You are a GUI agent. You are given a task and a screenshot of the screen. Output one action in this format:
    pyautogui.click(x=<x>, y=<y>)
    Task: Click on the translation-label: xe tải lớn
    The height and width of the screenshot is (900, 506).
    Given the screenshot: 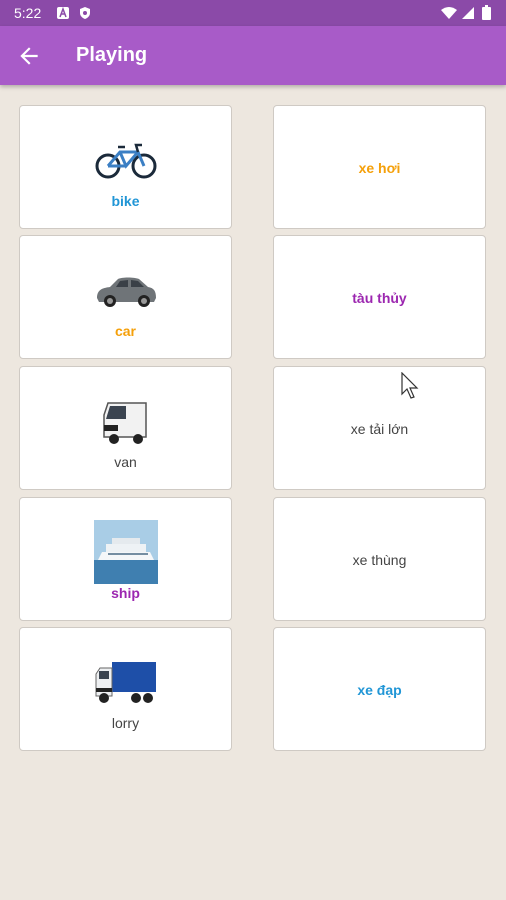 What is the action you would take?
    pyautogui.click(x=379, y=429)
    